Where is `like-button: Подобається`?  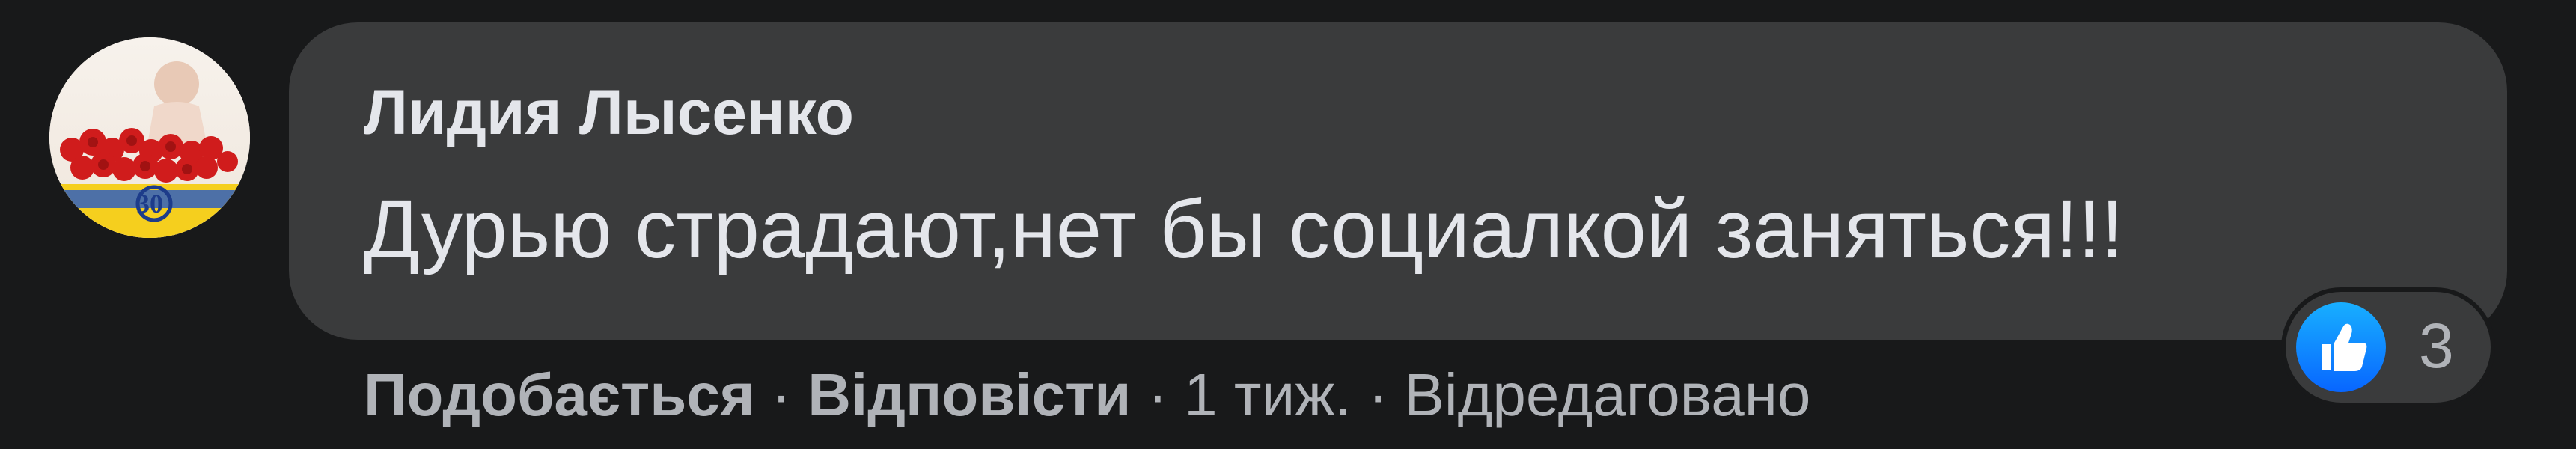
like-button: Подобається is located at coordinates (559, 395).